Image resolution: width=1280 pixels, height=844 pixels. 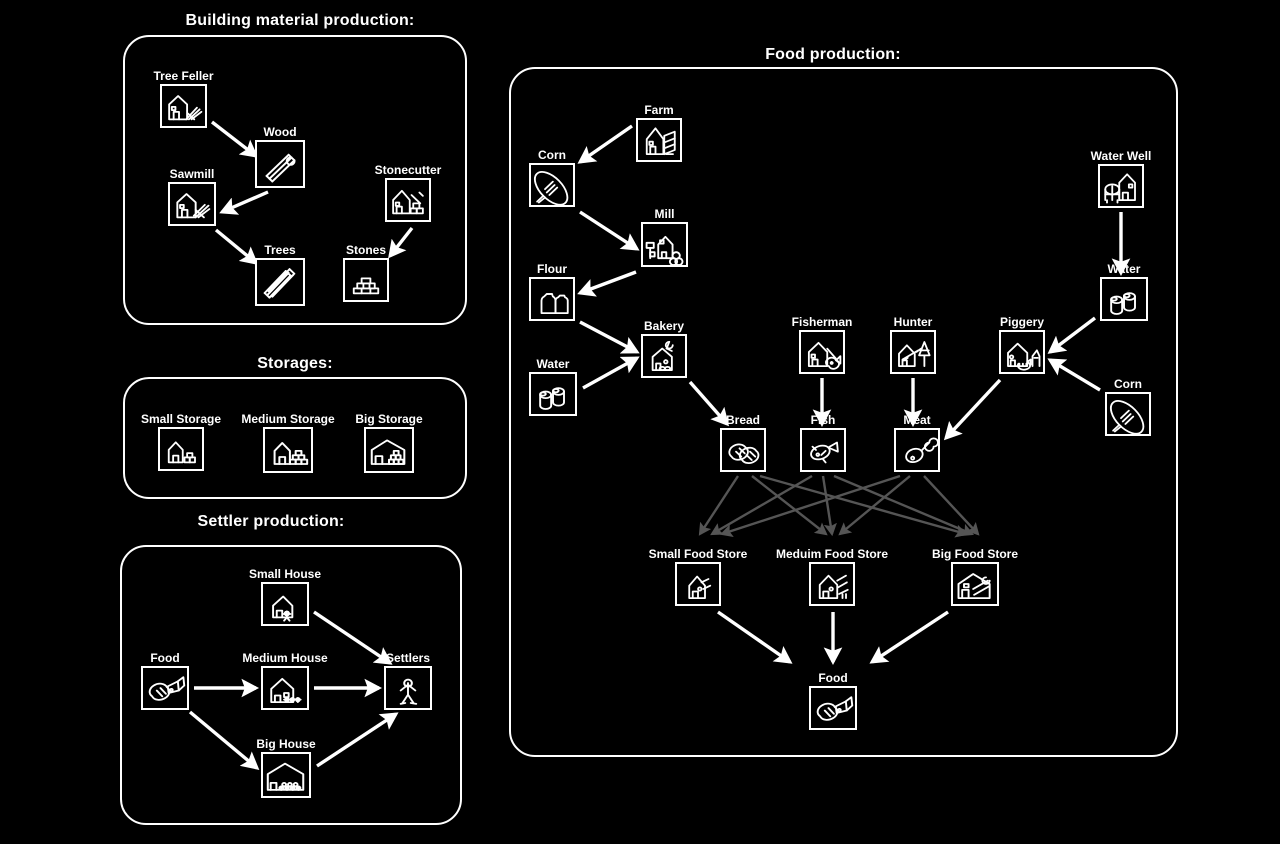 I want to click on tree-feller-icon, so click(x=183, y=106).